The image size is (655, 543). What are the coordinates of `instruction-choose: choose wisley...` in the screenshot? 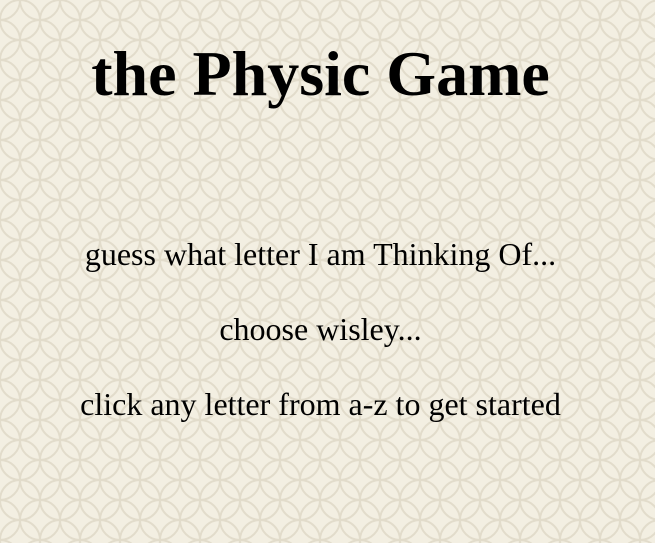 It's located at (320, 329).